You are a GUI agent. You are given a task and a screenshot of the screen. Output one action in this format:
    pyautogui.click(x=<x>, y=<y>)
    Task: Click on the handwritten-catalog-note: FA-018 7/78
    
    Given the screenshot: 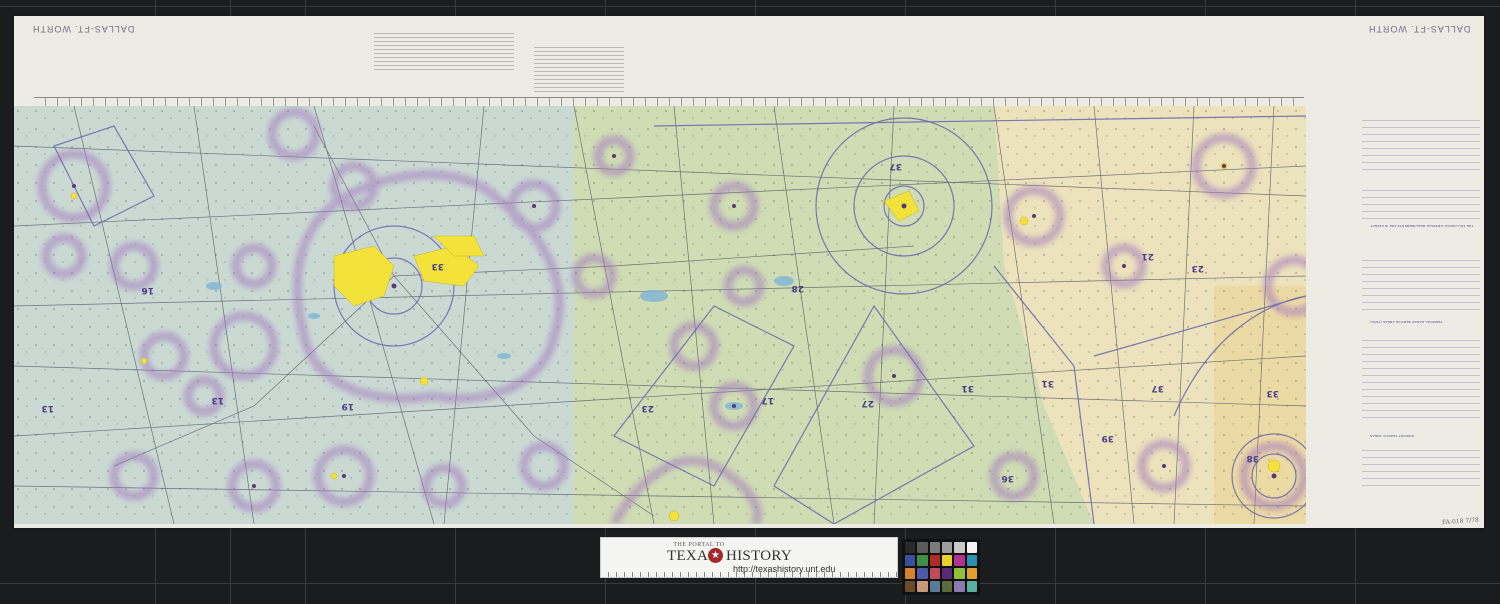 What is the action you would take?
    pyautogui.click(x=1460, y=521)
    